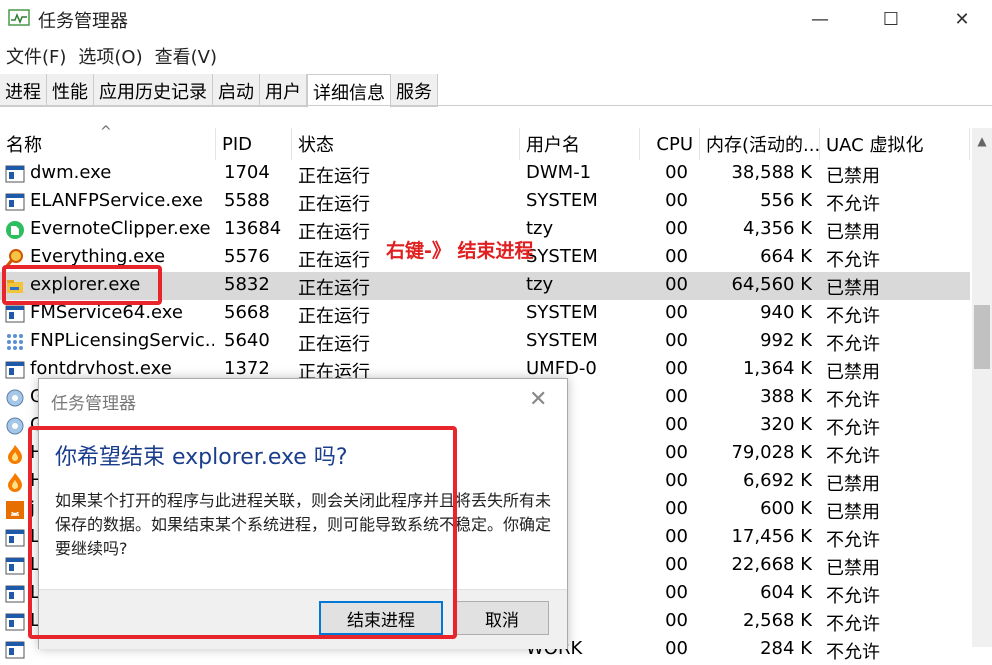 The height and width of the screenshot is (665, 992). Describe the element at coordinates (254, 144) in the screenshot. I see `column-header-pid: PID` at that location.